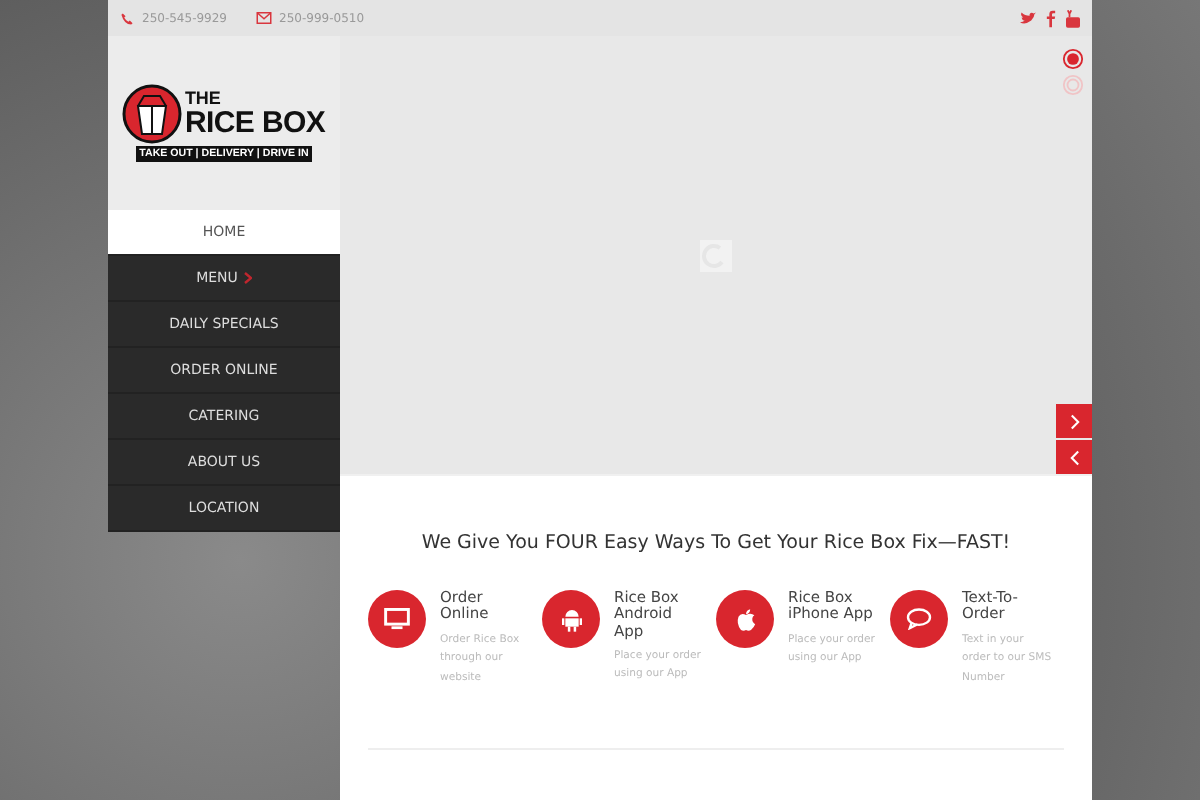 The width and height of the screenshot is (1200, 800). What do you see at coordinates (263, 18) in the screenshot?
I see `envelope-icon` at bounding box center [263, 18].